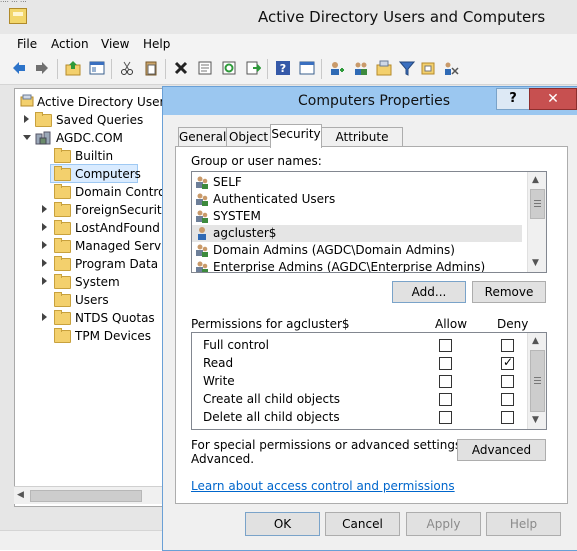 The height and width of the screenshot is (551, 577). I want to click on tree-item-tpm-devices: TPM Devices, so click(91, 336).